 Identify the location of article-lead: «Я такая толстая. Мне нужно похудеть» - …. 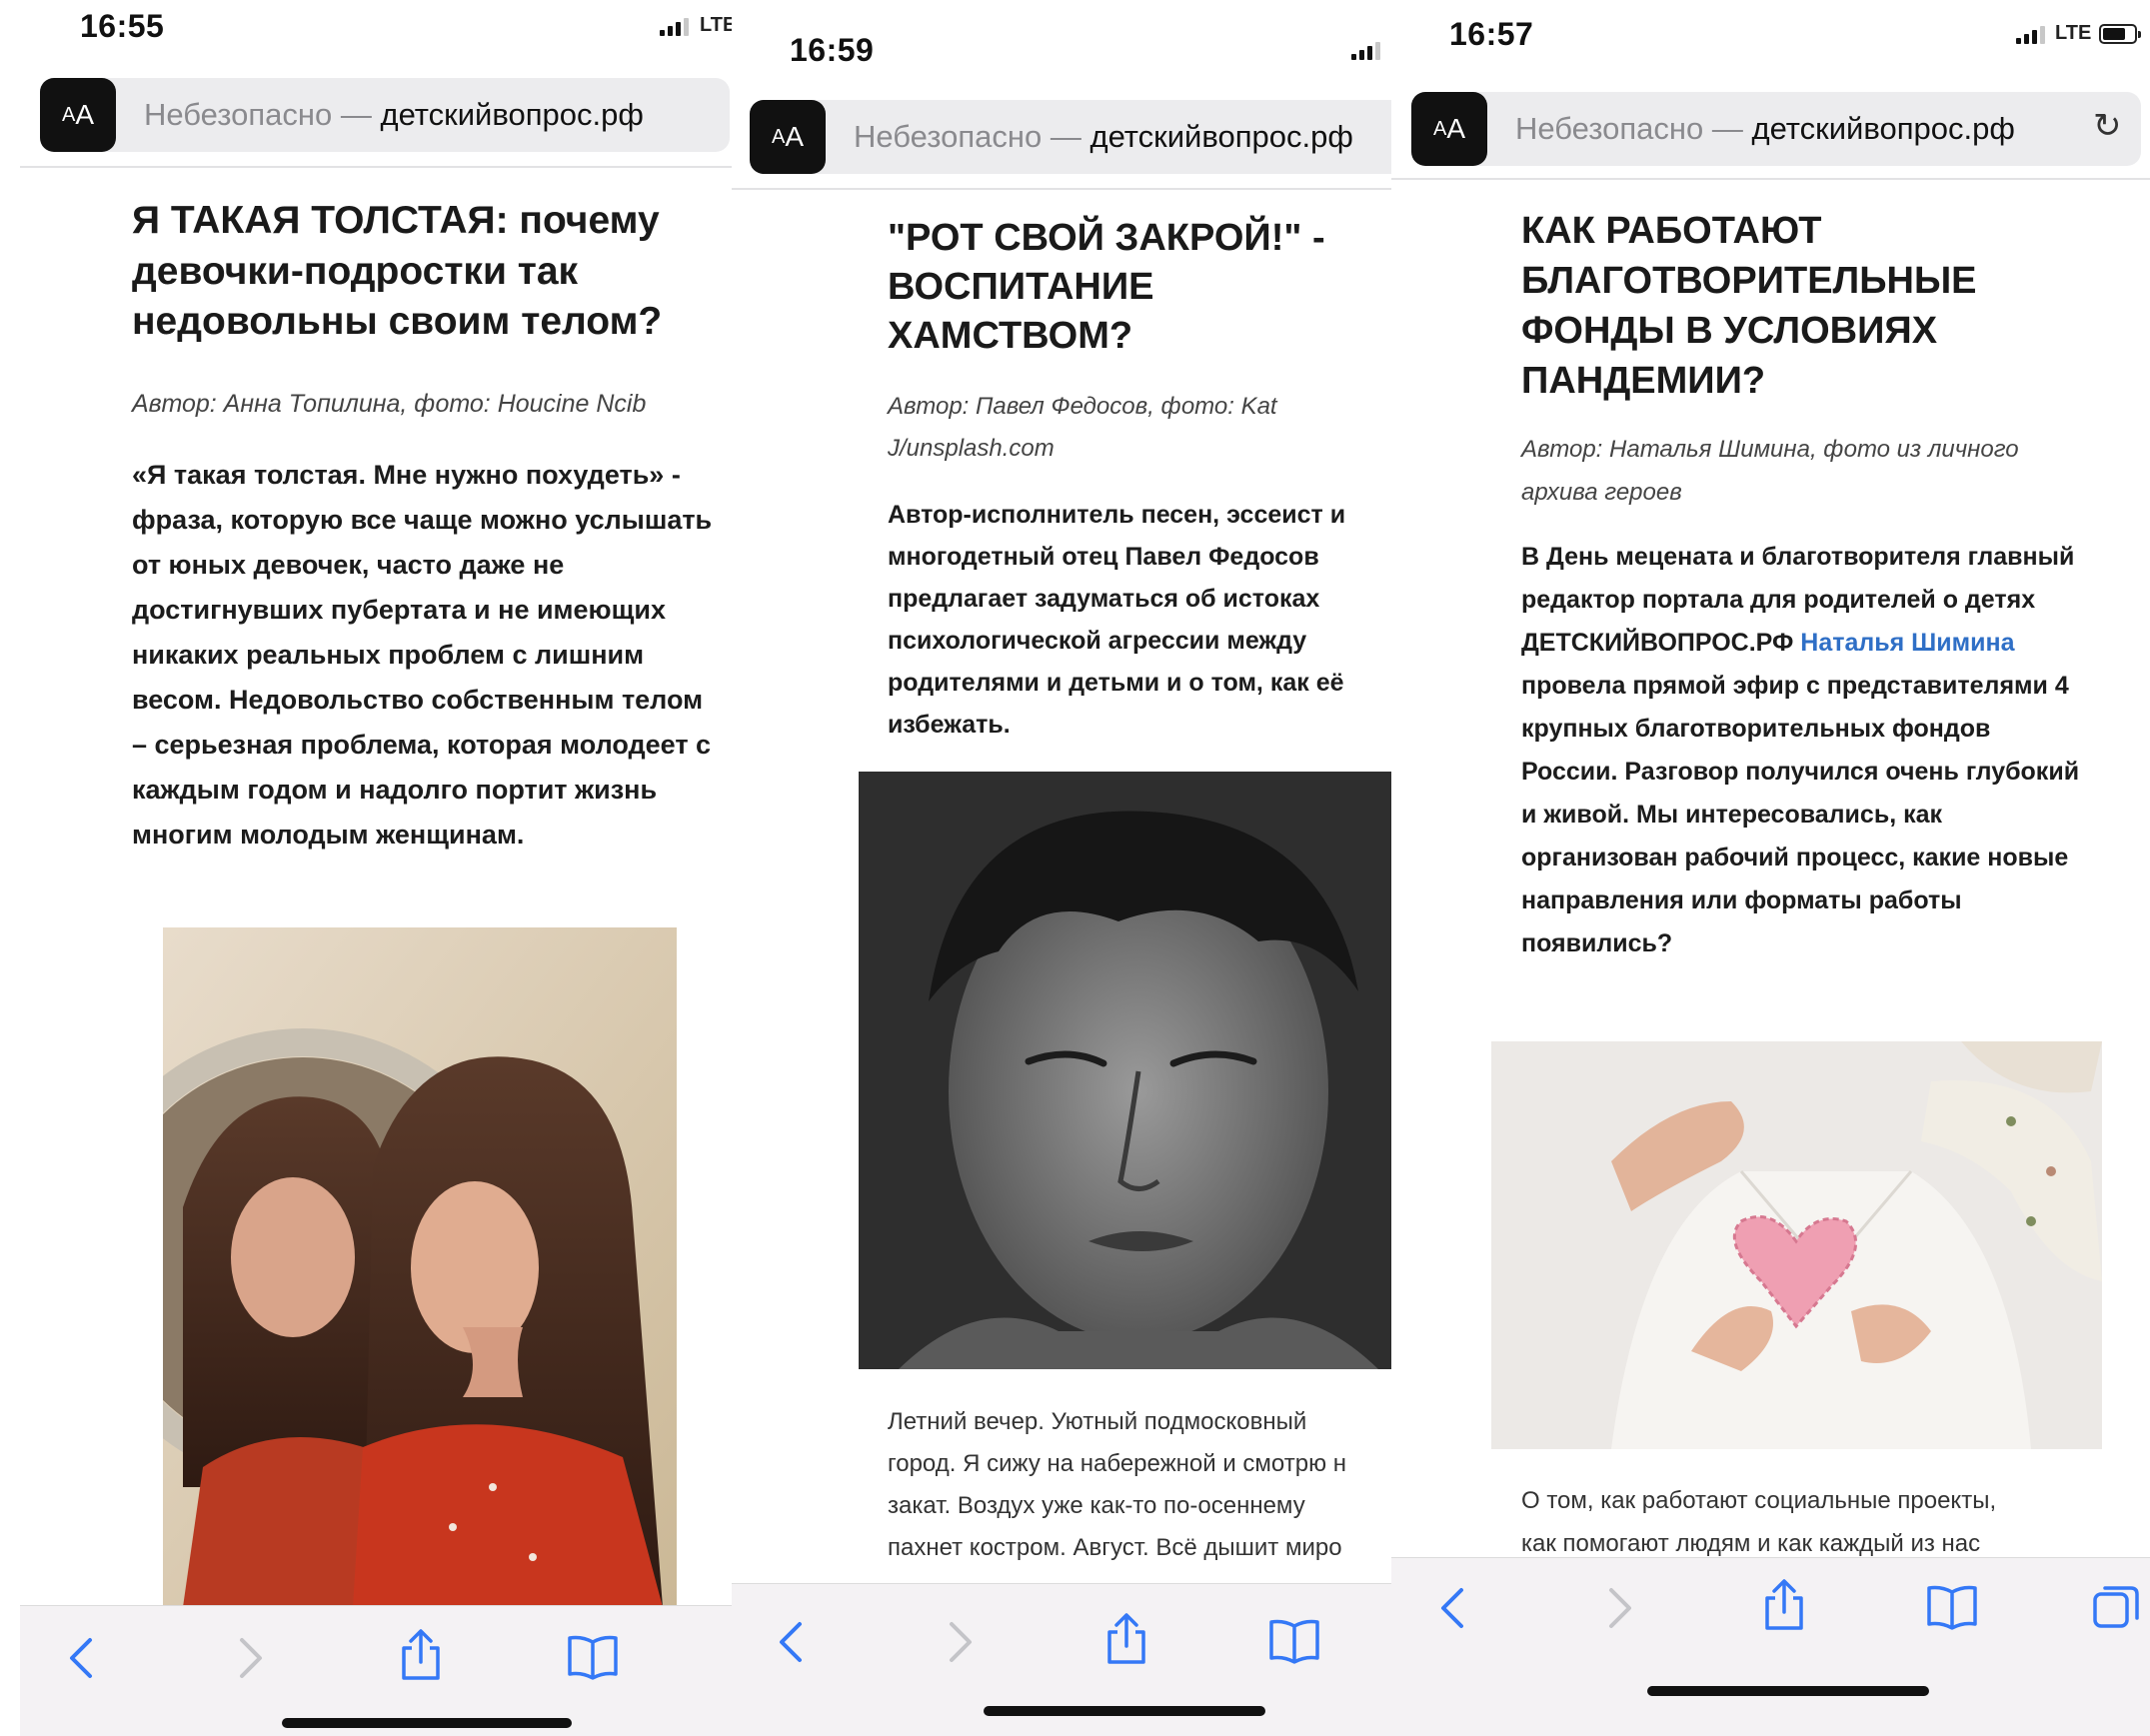
(422, 655).